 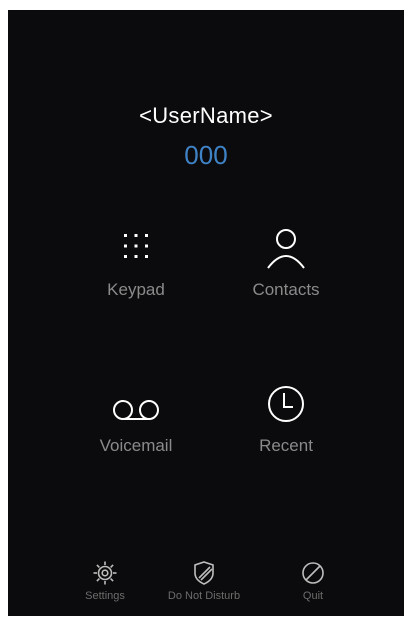 What do you see at coordinates (286, 271) in the screenshot?
I see `contacts-button: Contacts` at bounding box center [286, 271].